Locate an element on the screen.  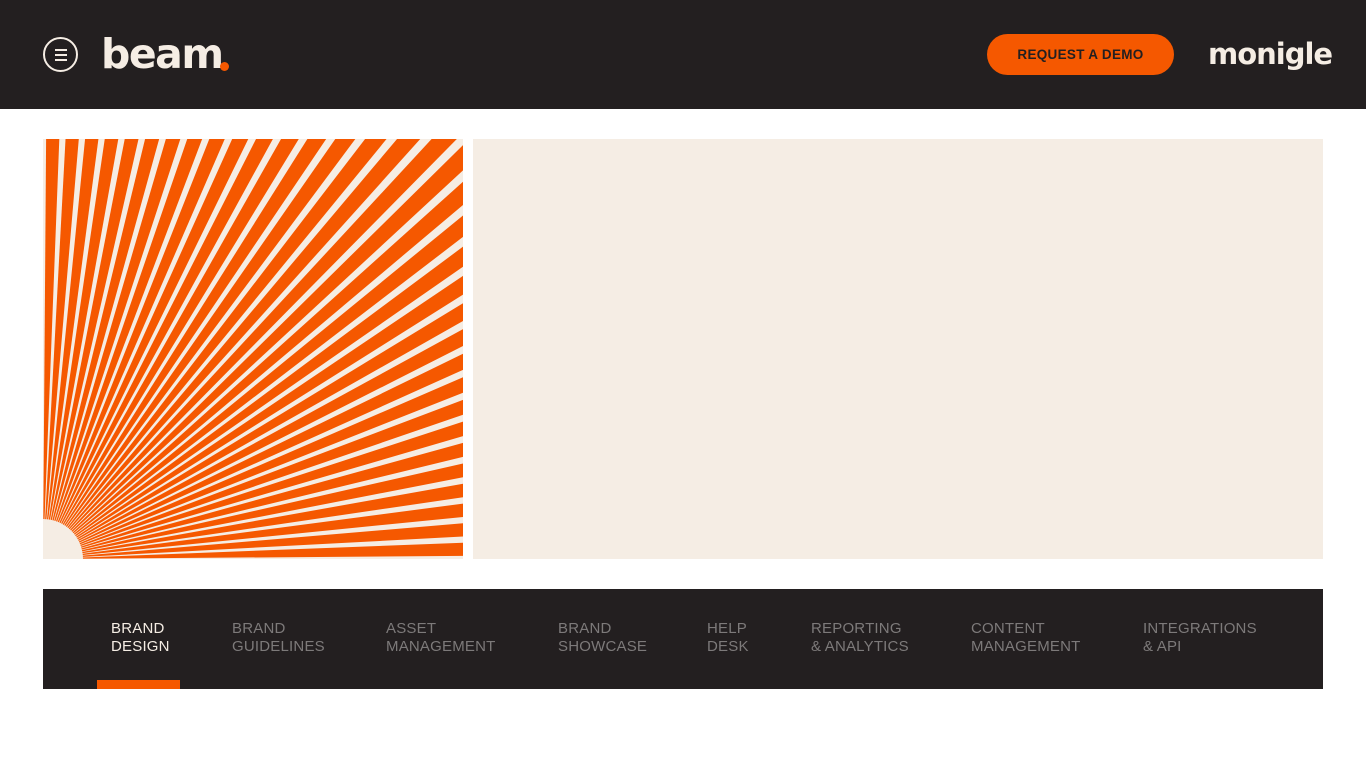
tab-label-line1: INTEGRATIONS is located at coordinates (1200, 628).